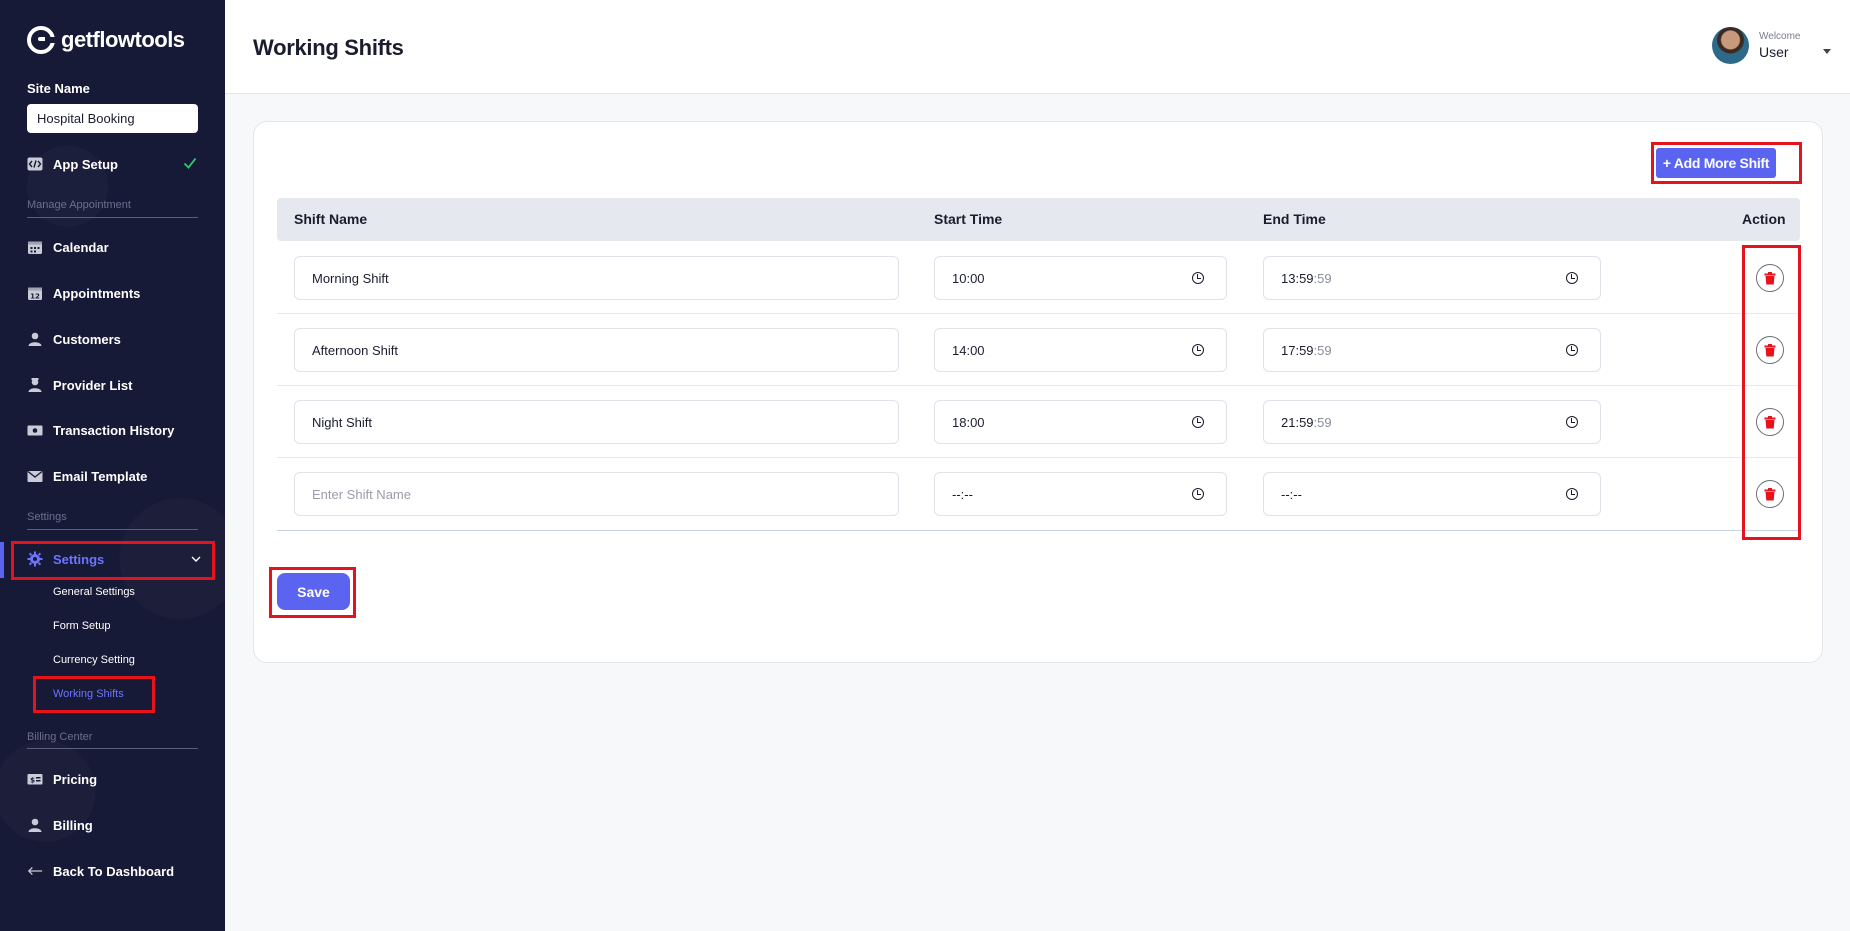  I want to click on end-time-input: 21:59:59, so click(1432, 422).